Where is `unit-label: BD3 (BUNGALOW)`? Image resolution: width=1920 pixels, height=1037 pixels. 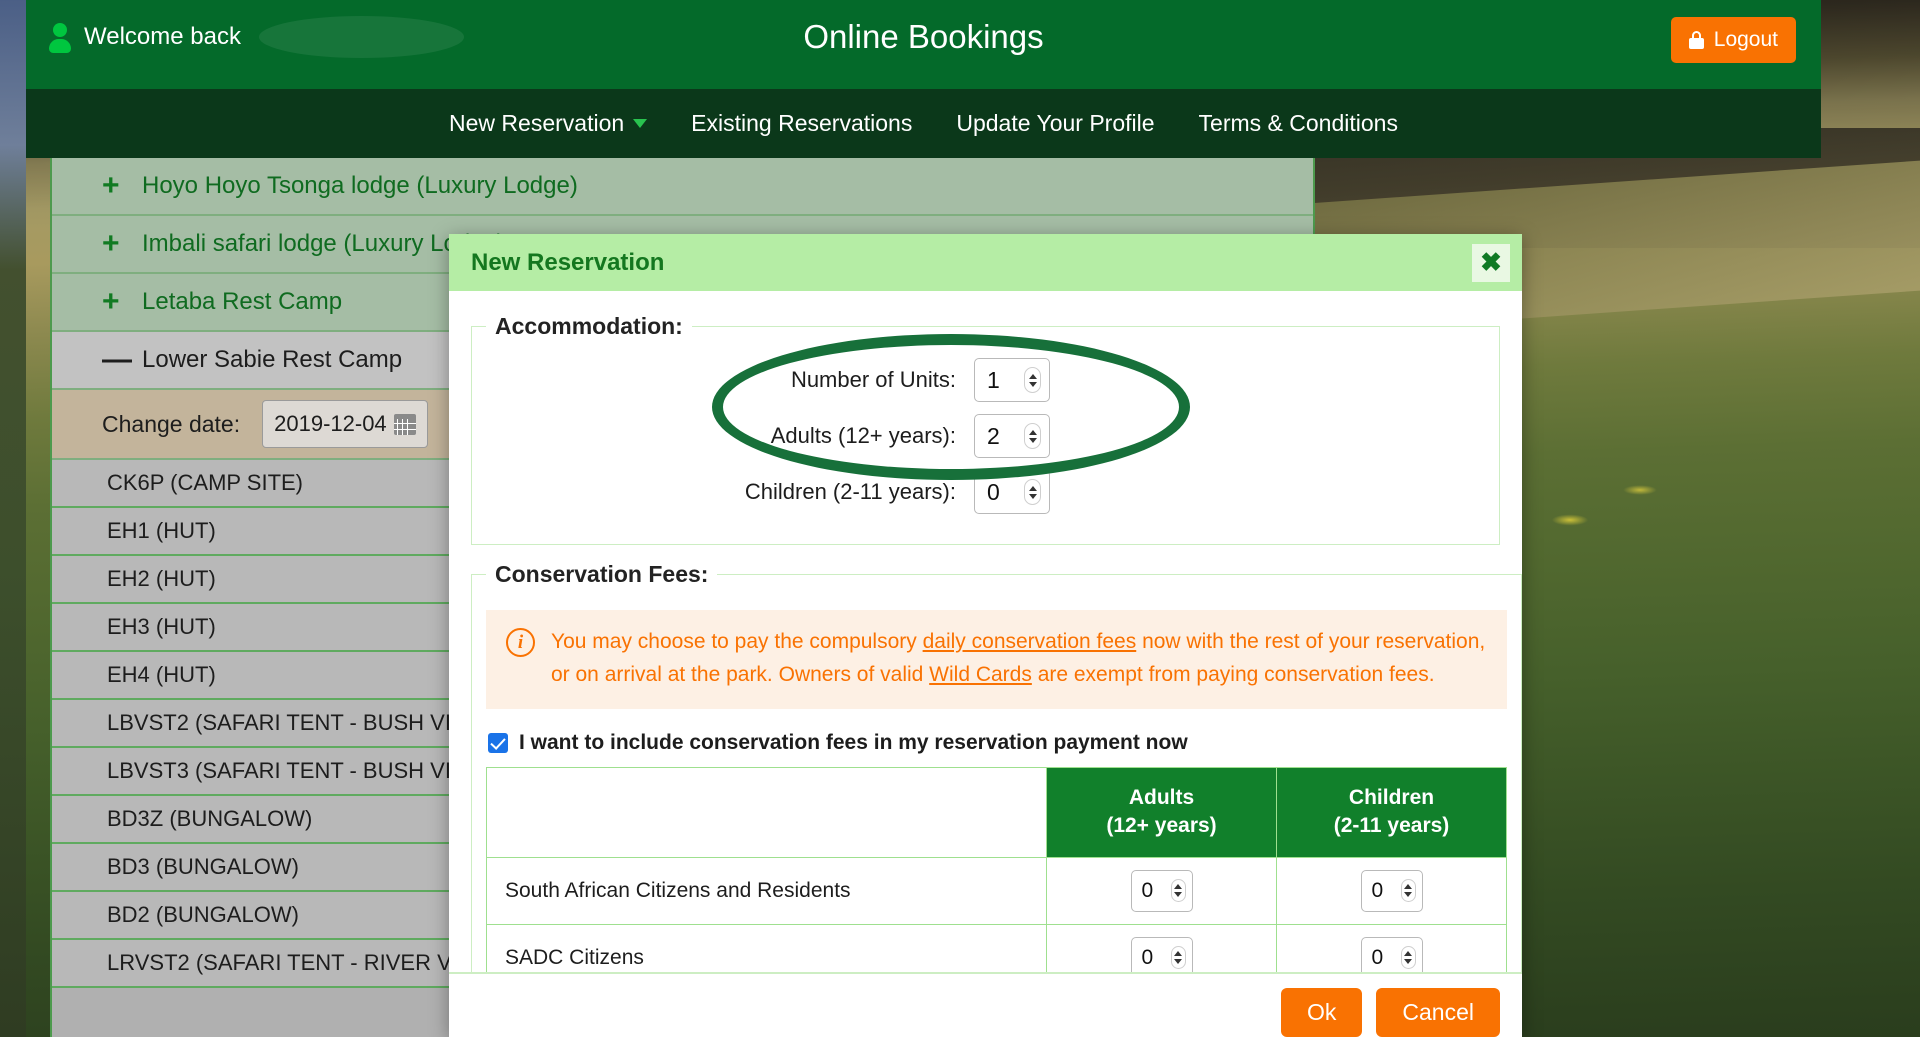
unit-label: BD3 (BUNGALOW) is located at coordinates (203, 866).